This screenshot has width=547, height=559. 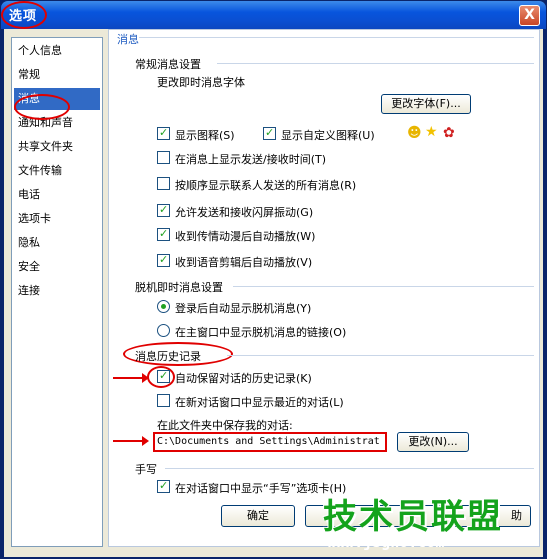 I want to click on font-label: 更改即时消息字体, so click(x=201, y=82).